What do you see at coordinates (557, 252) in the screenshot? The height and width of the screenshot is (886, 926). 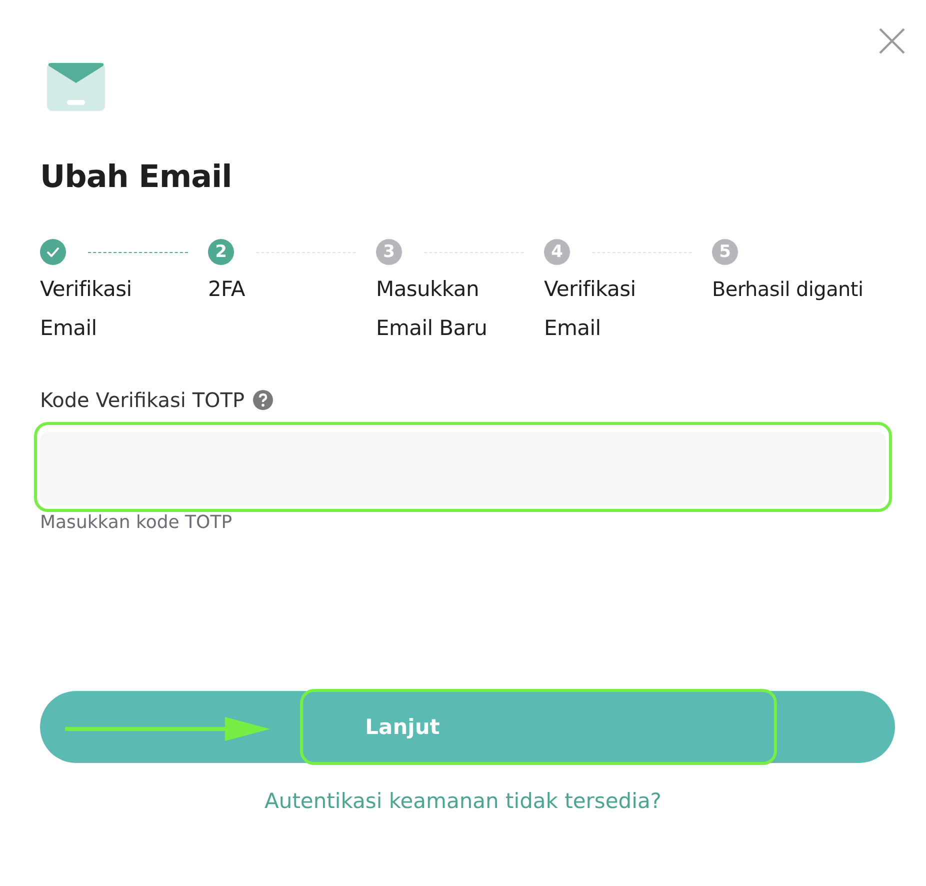 I see `step-number: 4` at bounding box center [557, 252].